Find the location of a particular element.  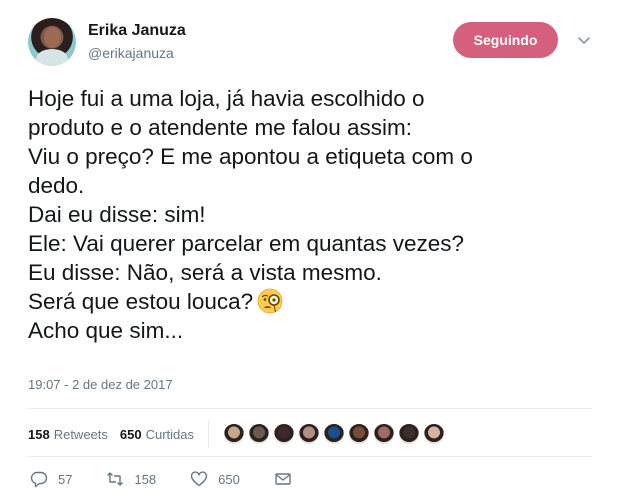

retweet-count: 158 is located at coordinates (145, 479).